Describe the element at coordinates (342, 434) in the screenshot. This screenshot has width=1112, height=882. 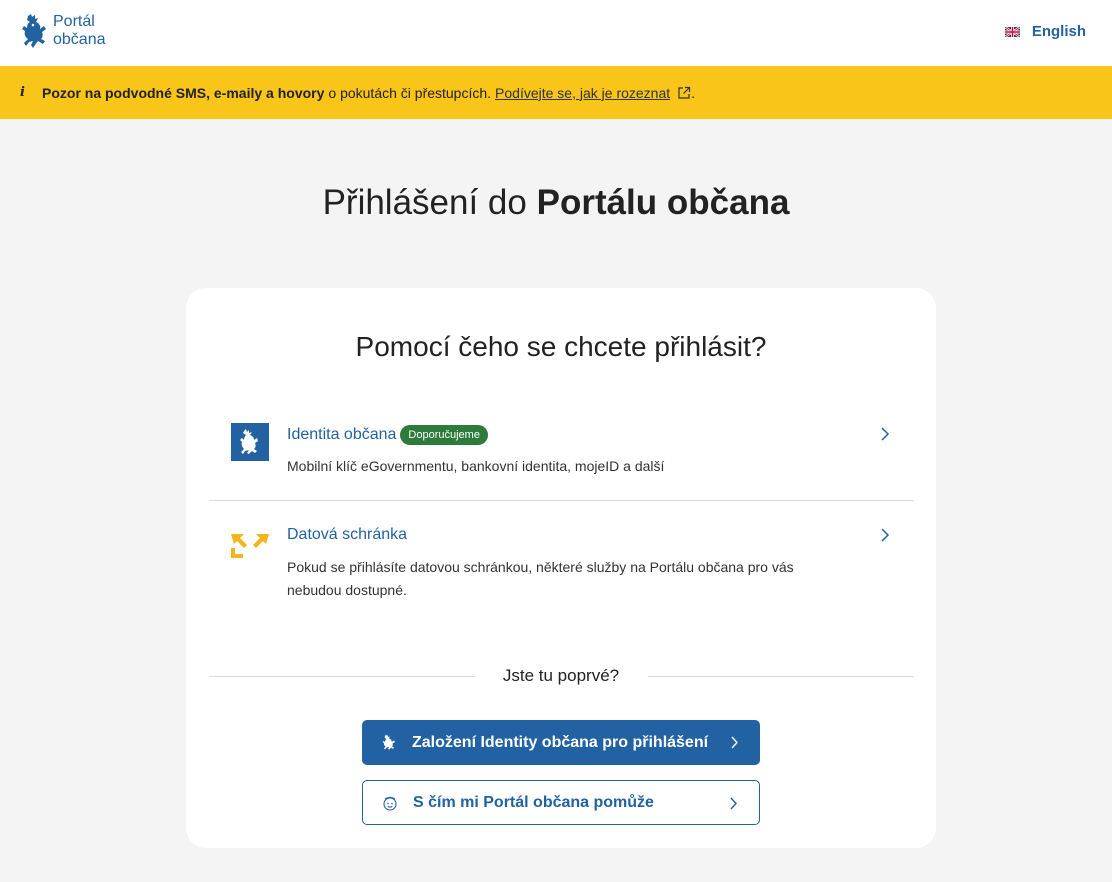
I see `option-title-text: Identita občana` at that location.